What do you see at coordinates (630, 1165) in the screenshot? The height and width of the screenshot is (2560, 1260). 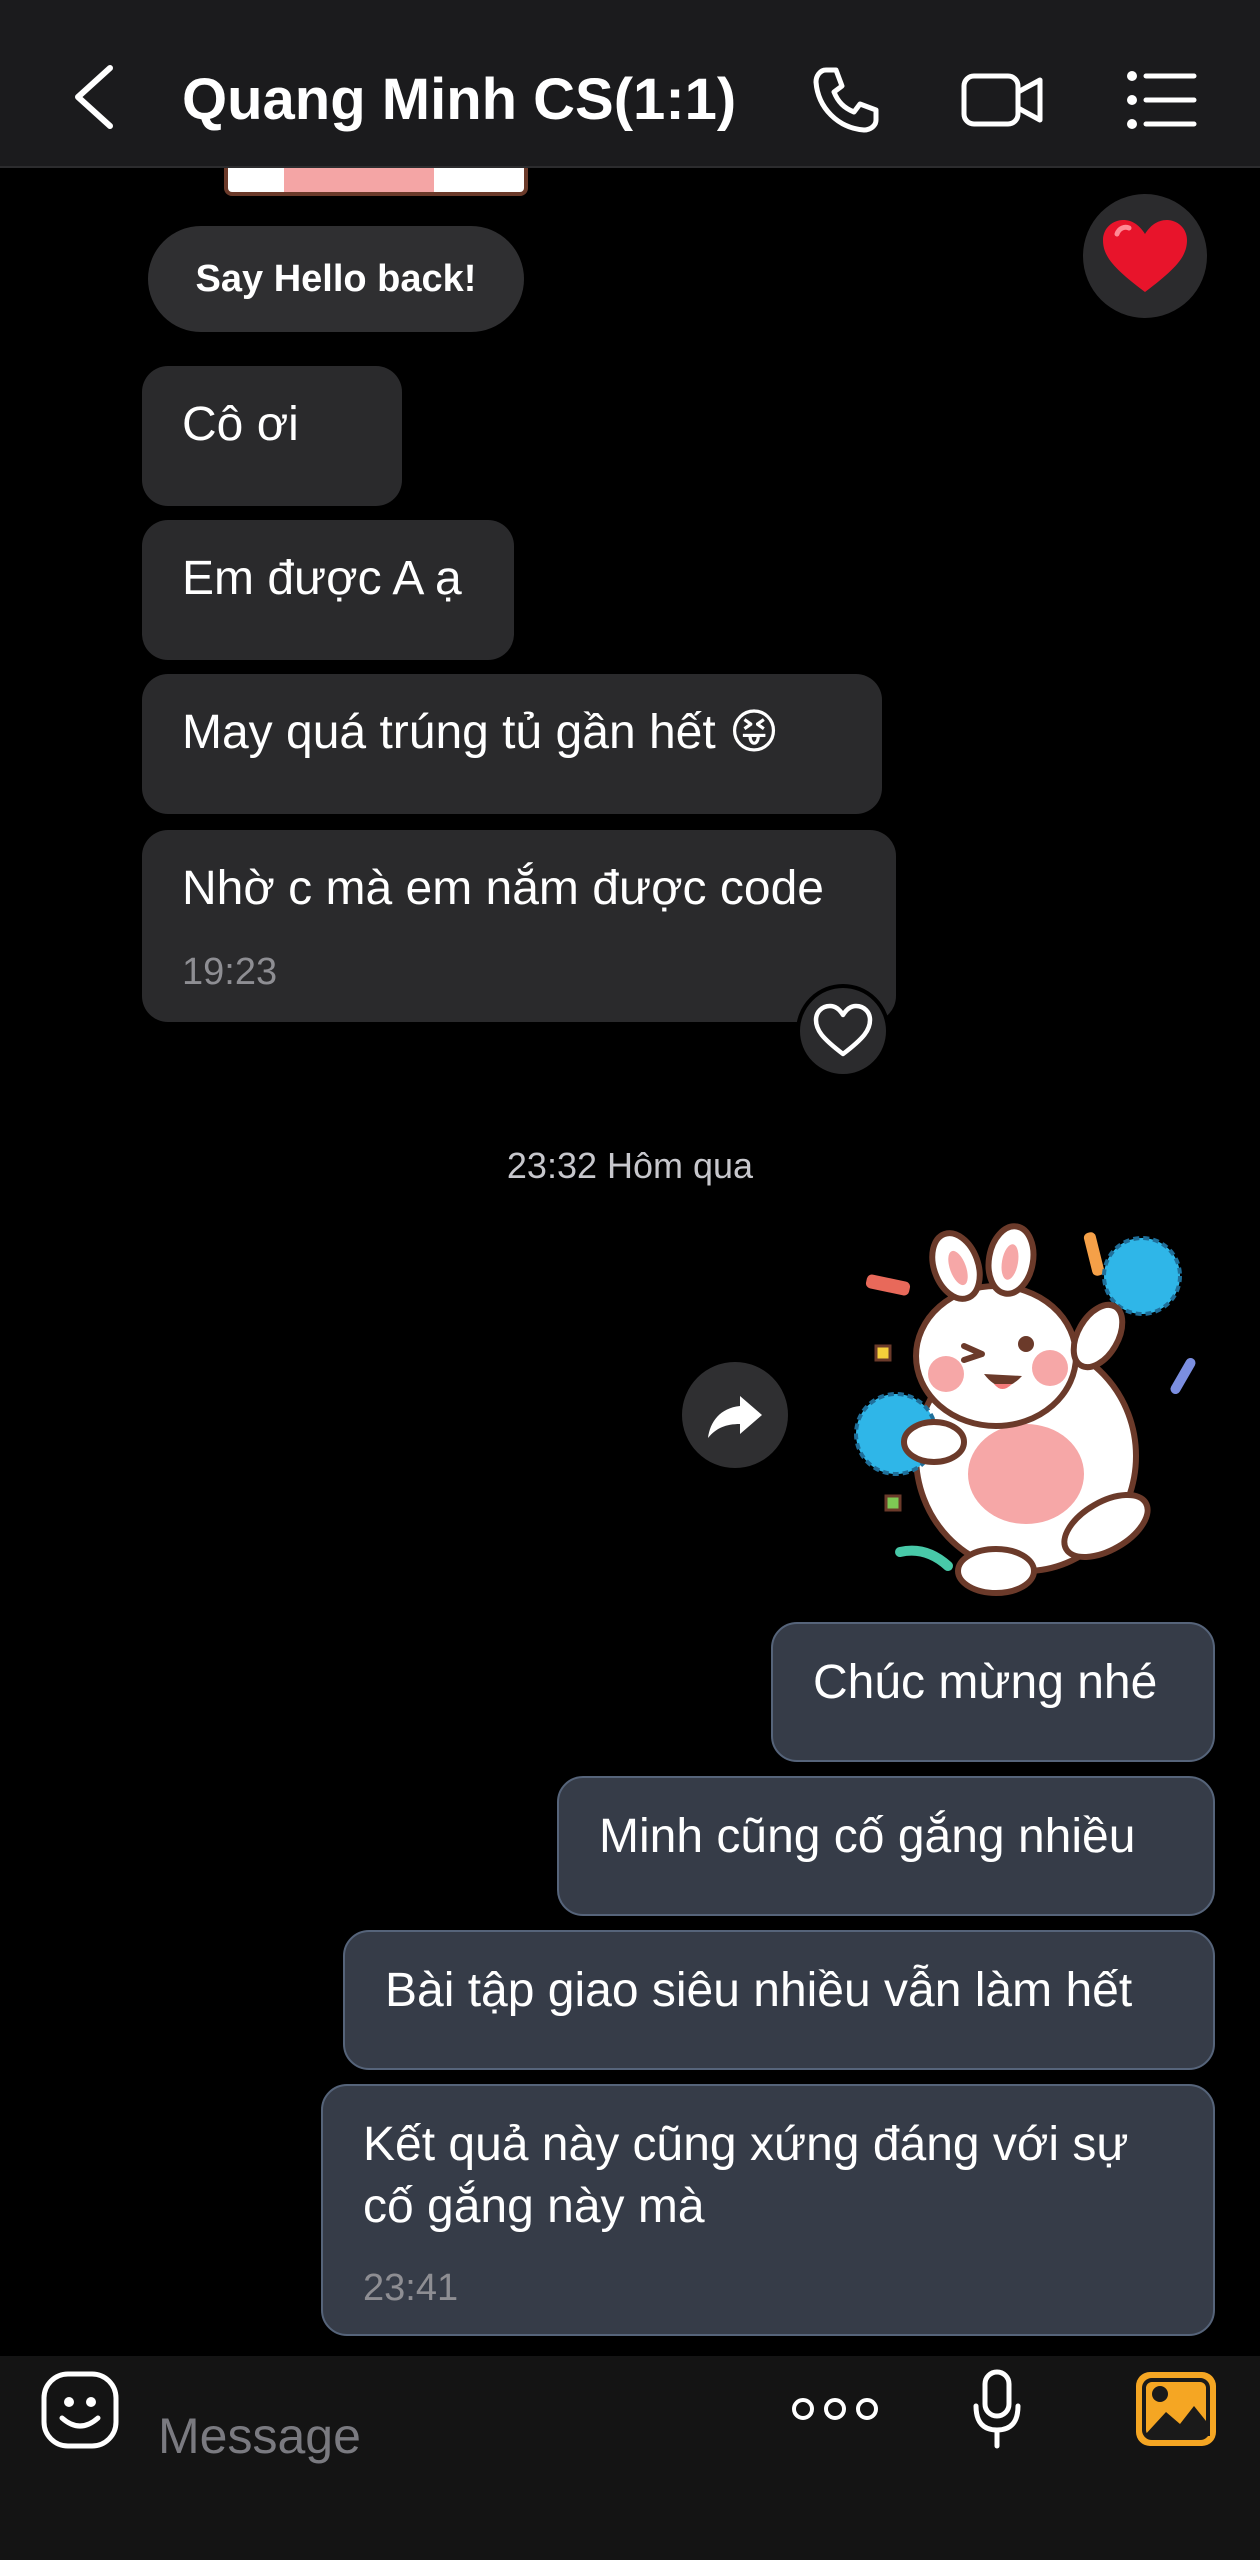 I see `day-separator: 23:32 Hôm qua` at bounding box center [630, 1165].